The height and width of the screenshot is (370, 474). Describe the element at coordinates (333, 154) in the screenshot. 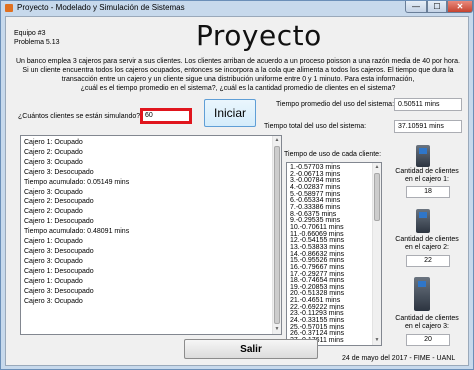

I see `usage-list-label: Tiempo de uso de cada cliente:` at that location.